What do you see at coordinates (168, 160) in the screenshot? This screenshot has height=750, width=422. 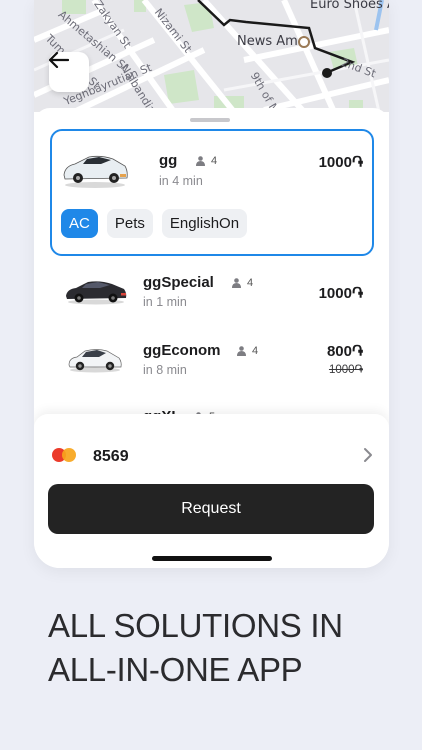 I see `ride-name: gg` at bounding box center [168, 160].